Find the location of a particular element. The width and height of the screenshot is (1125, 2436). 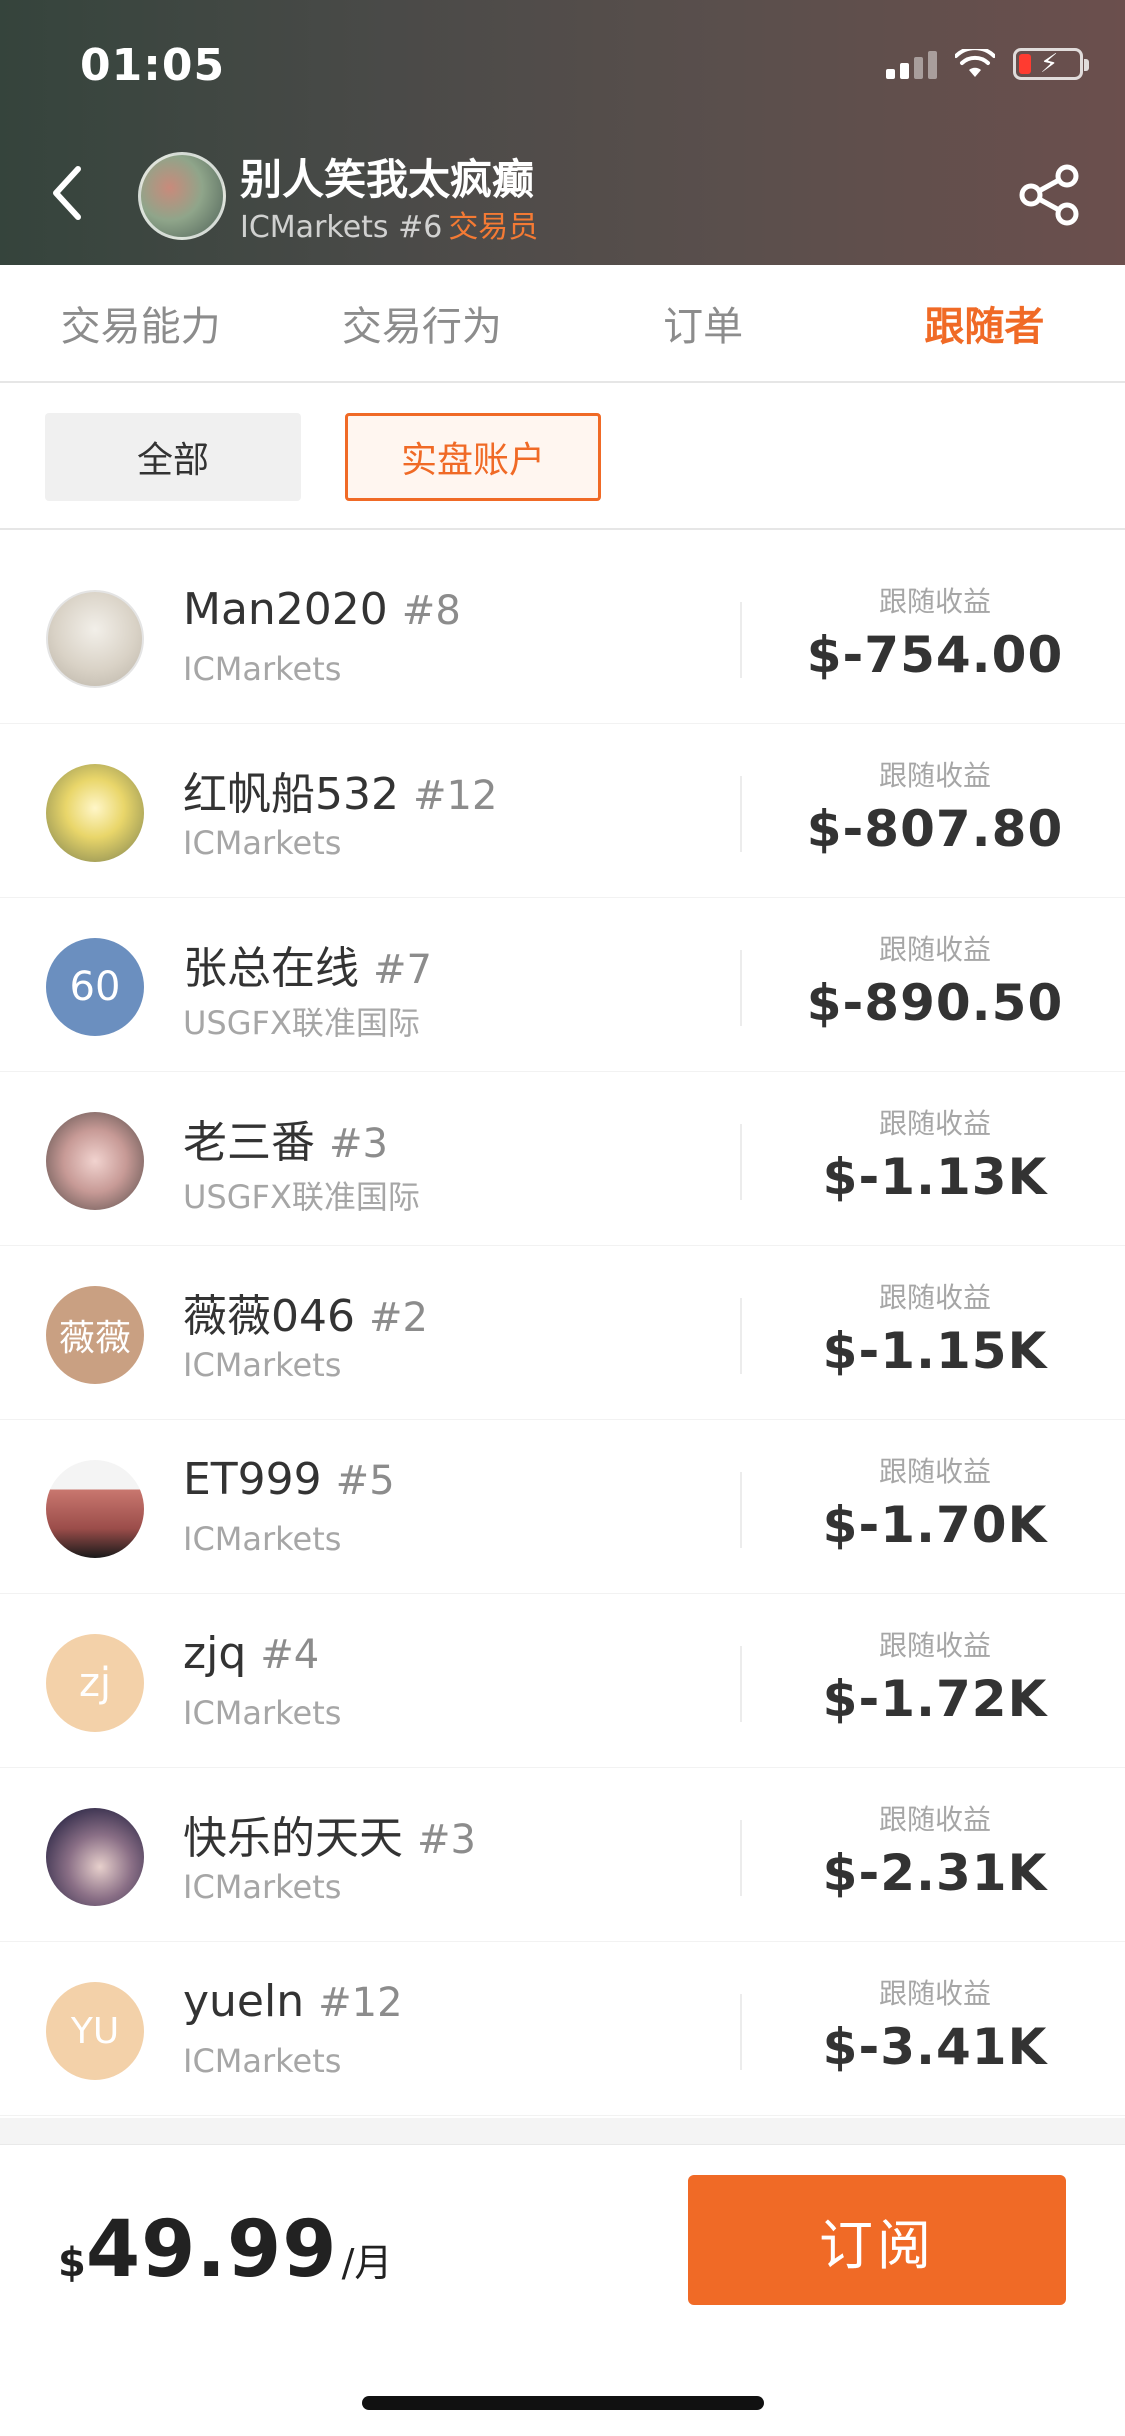

filter-row: 全部 实盘账户 is located at coordinates (562, 457).